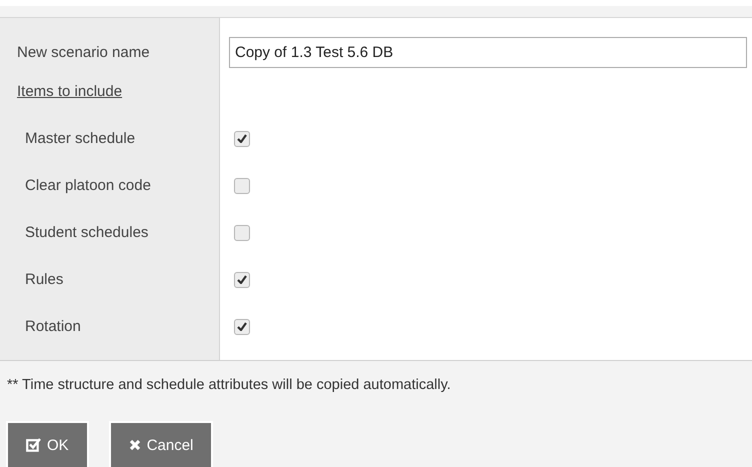 Image resolution: width=752 pixels, height=467 pixels. Describe the element at coordinates (161, 445) in the screenshot. I see `cancel-button: Cancel` at that location.